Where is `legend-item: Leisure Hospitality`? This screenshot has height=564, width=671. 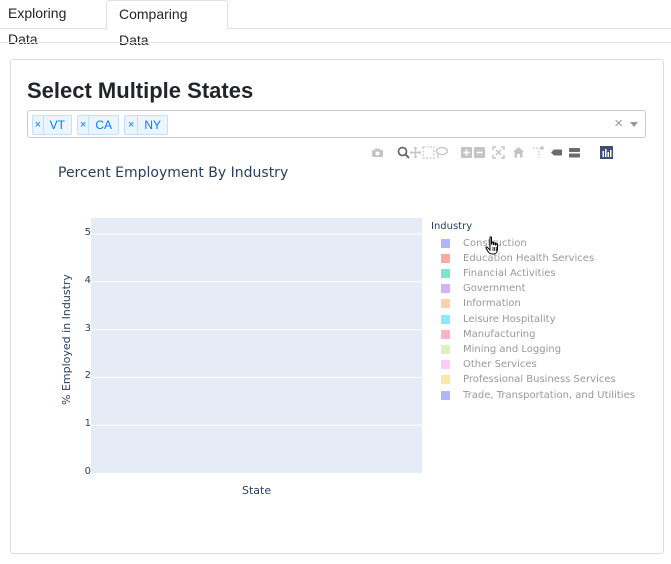
legend-item: Leisure Hospitality is located at coordinates (498, 319).